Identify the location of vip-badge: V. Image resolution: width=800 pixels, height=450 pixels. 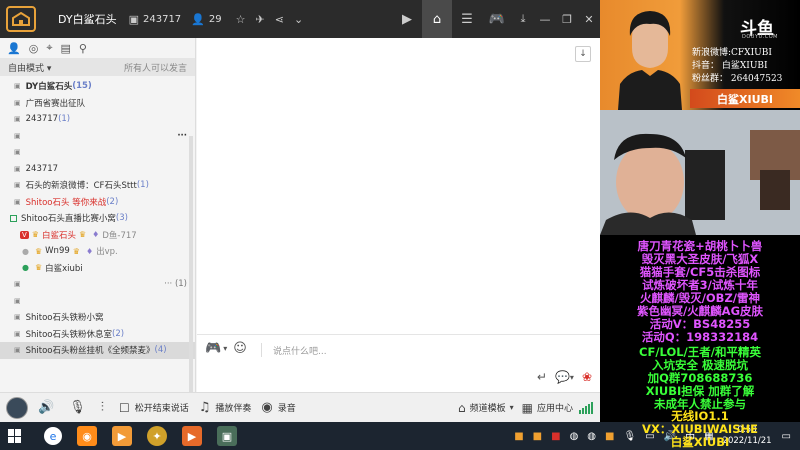
(24, 234).